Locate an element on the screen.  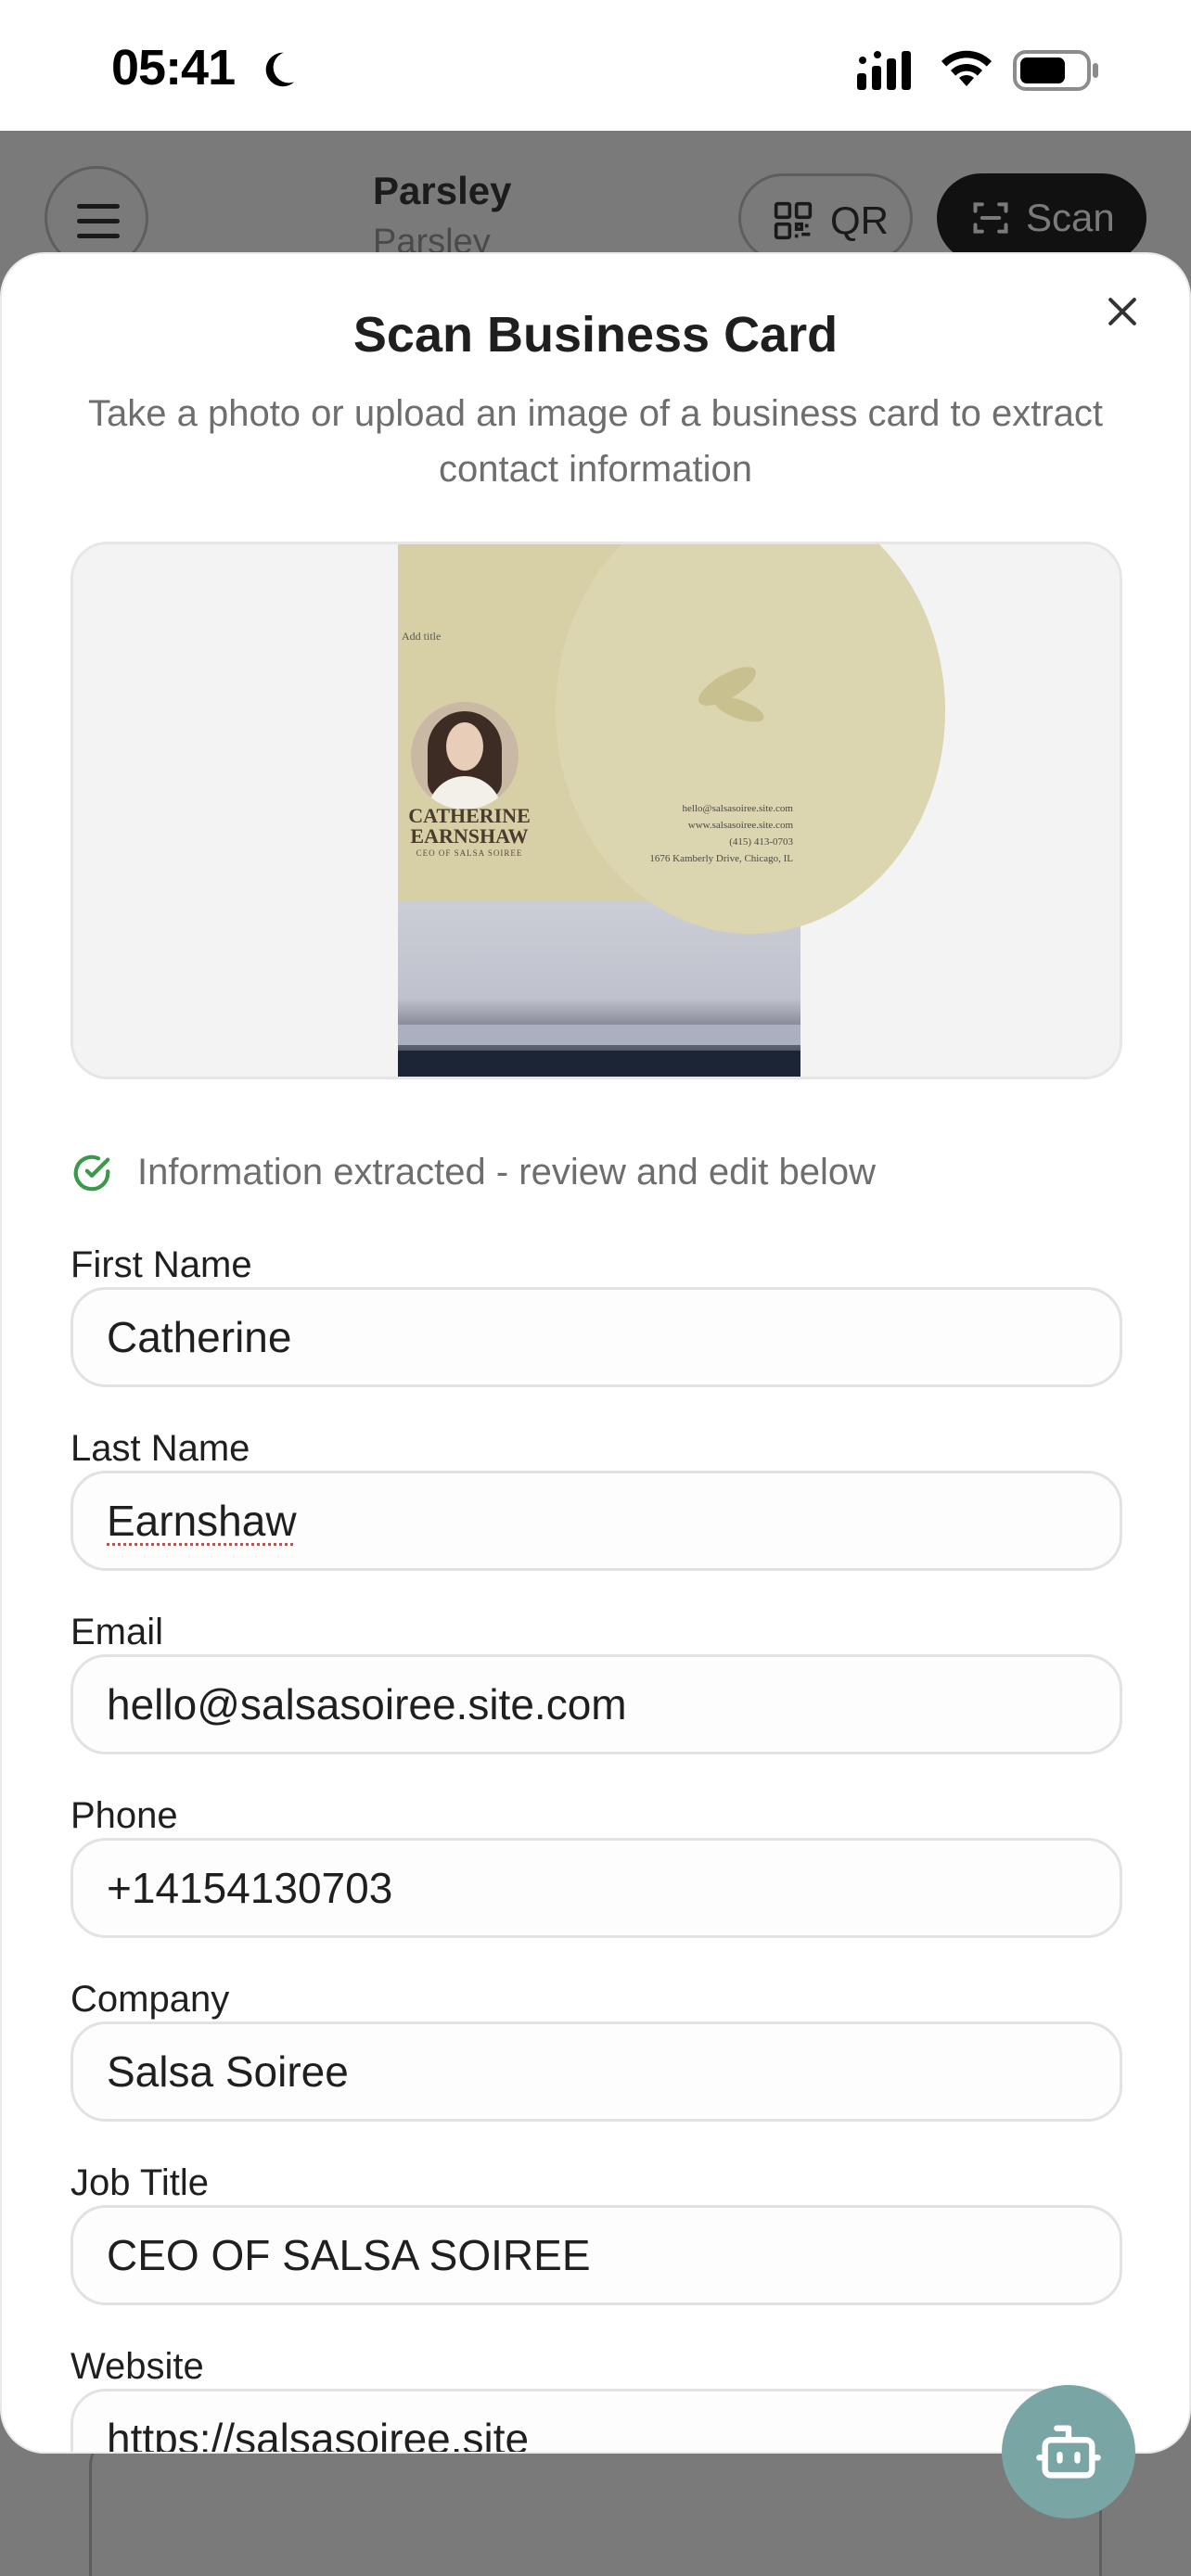
card-address: 1676 Kamberly Drive, Chicago, IL is located at coordinates (721, 859).